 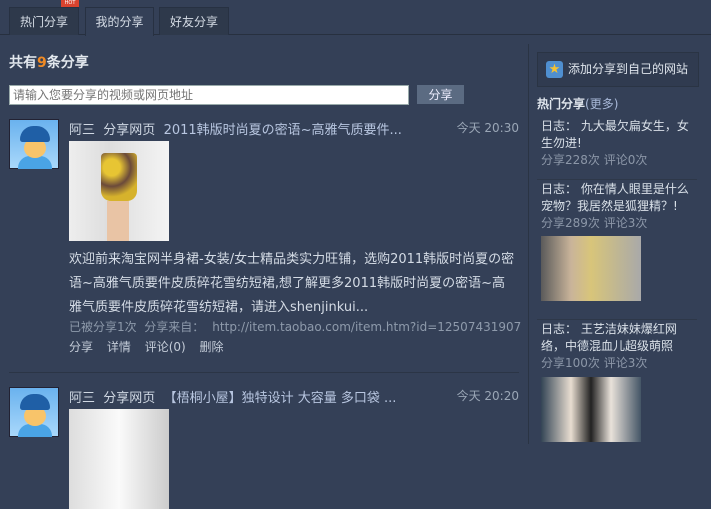 I want to click on comment-action: 评论(0), so click(x=165, y=347).